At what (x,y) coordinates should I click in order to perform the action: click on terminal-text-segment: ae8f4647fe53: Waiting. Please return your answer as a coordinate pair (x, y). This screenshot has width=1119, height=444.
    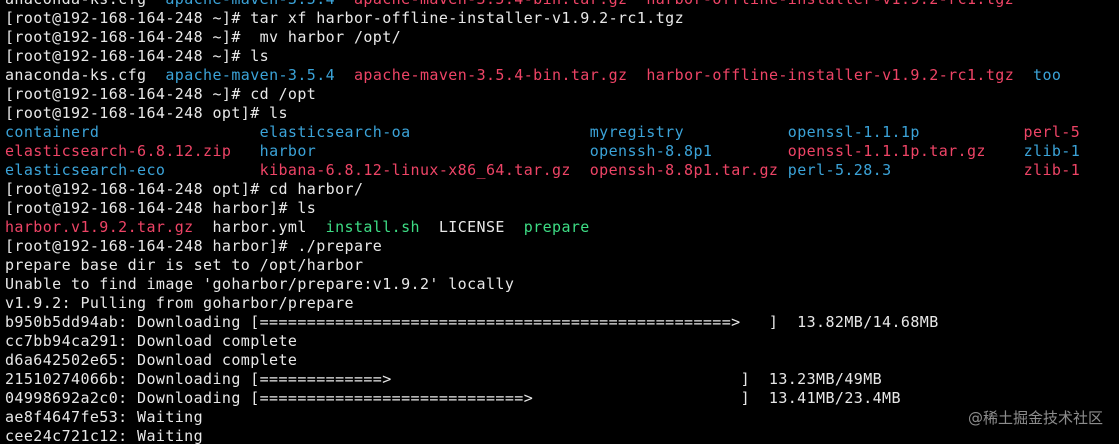
    Looking at the image, I should click on (104, 417).